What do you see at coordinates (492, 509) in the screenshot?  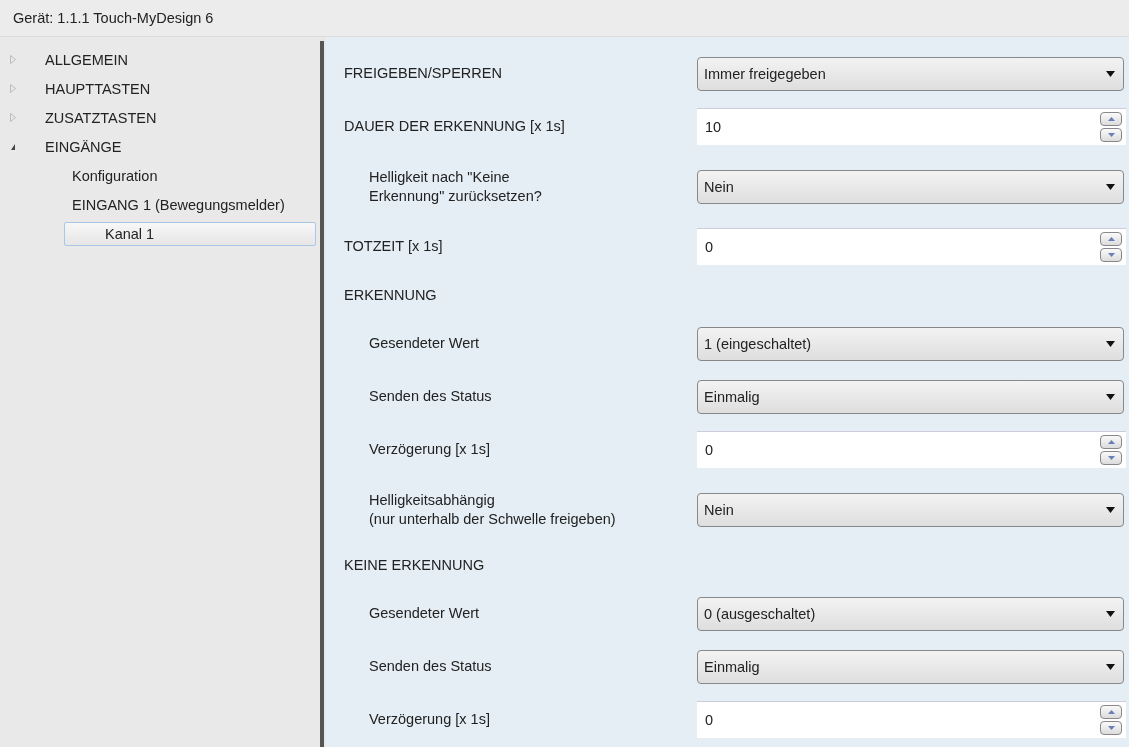 I see `parameter-label: Helligkeitsabhängig (nur unterhalb der Schwelle freigeben)` at bounding box center [492, 509].